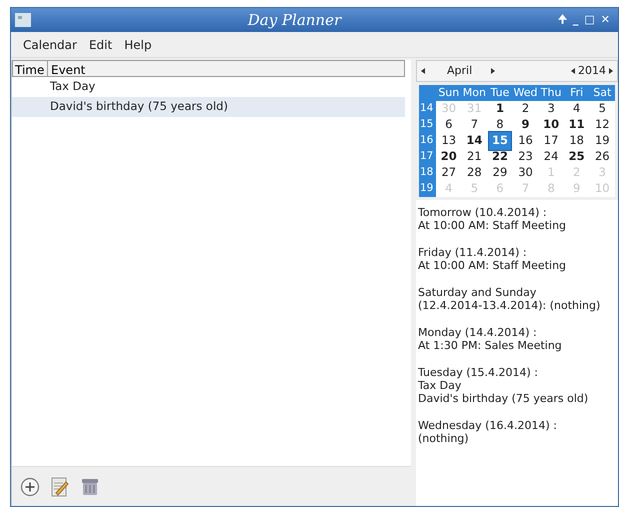 This screenshot has width=619, height=507. What do you see at coordinates (474, 93) in the screenshot?
I see `weekday-label: Mon` at bounding box center [474, 93].